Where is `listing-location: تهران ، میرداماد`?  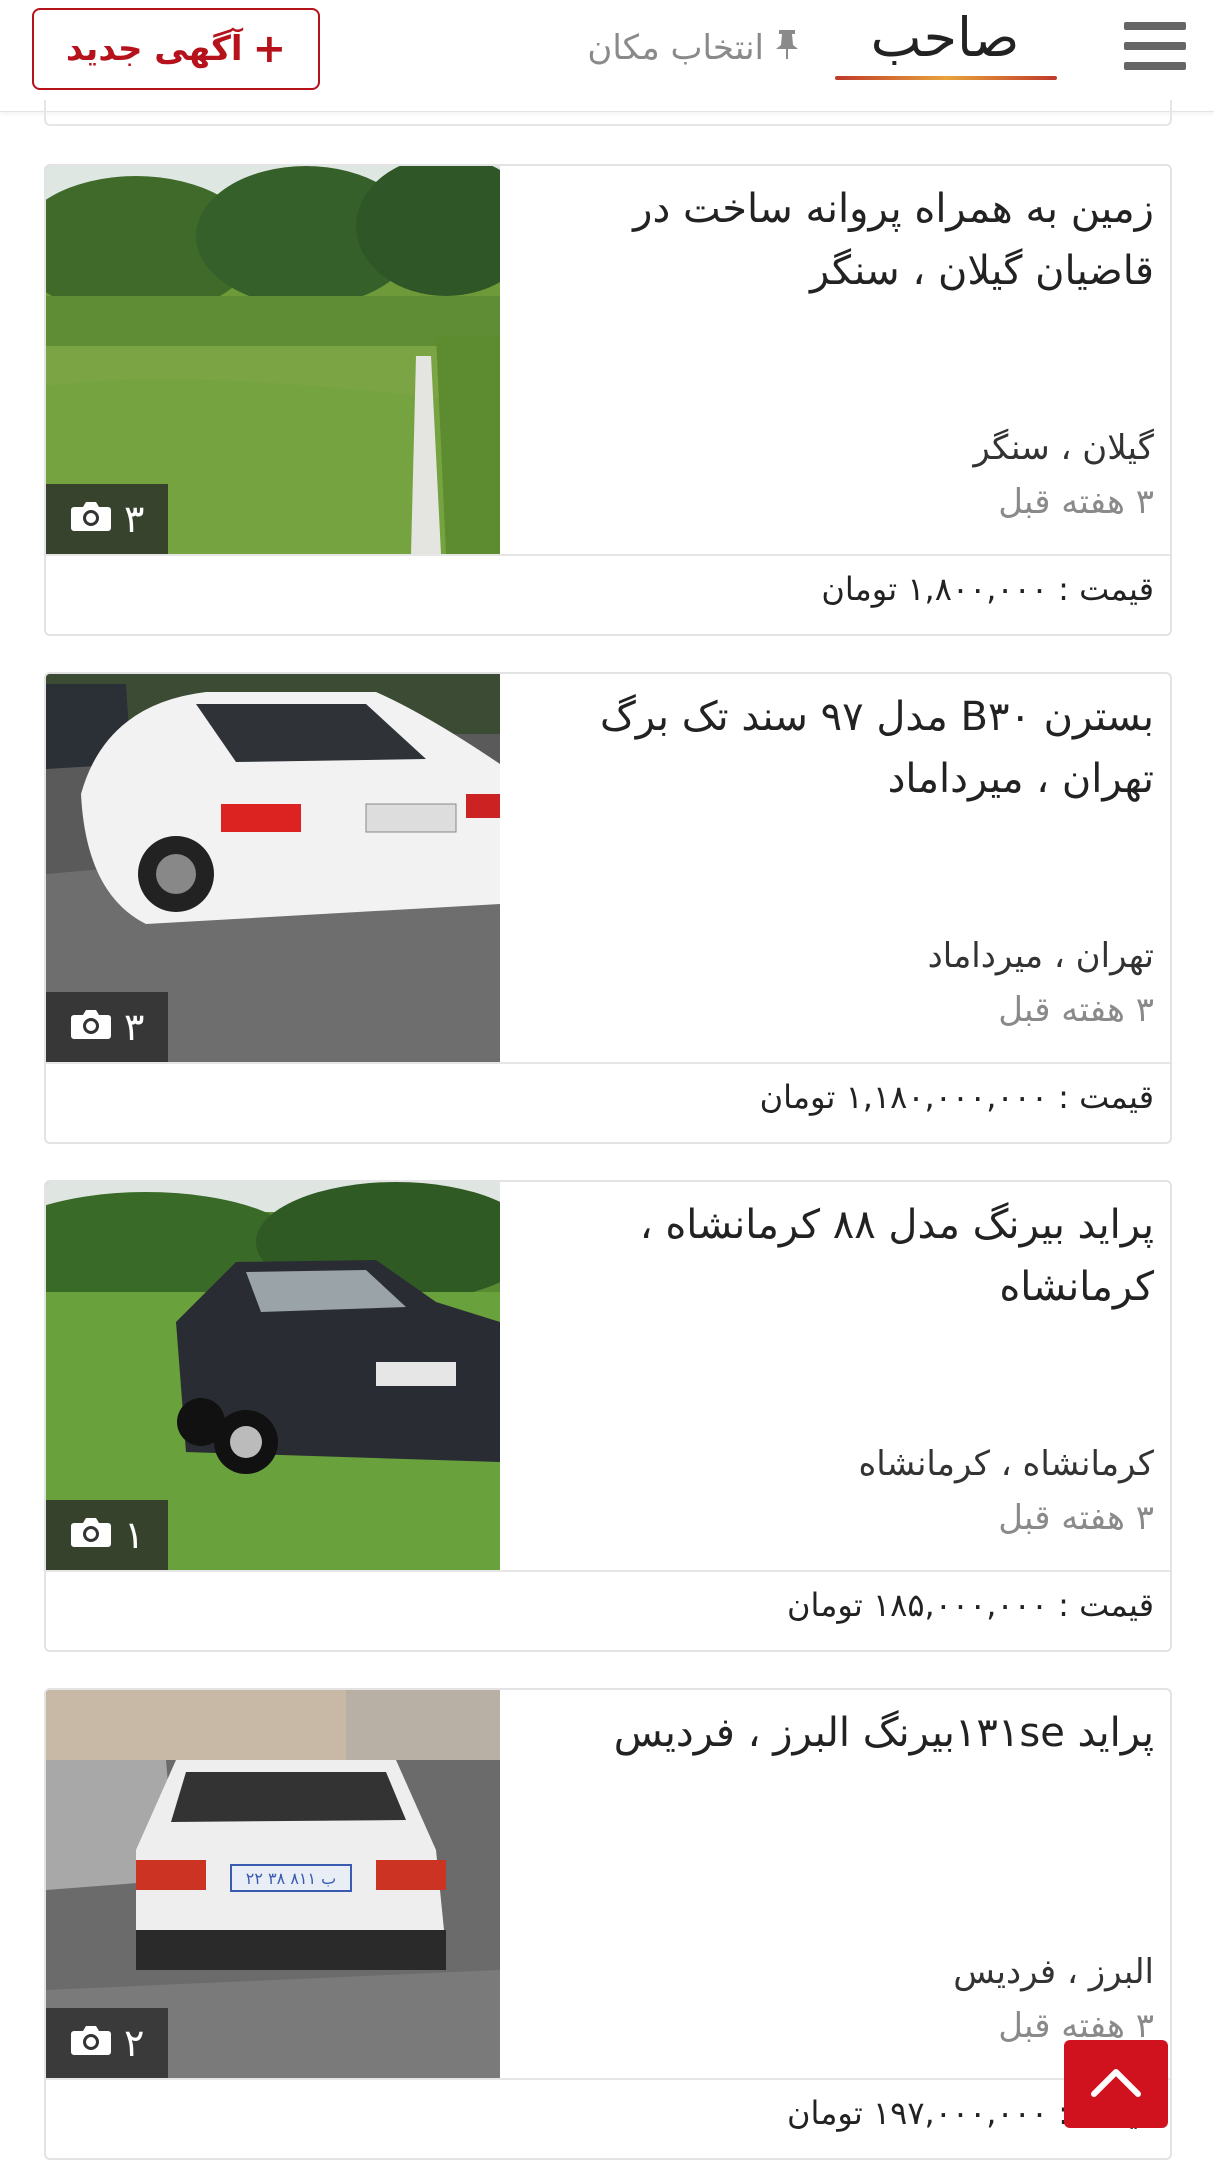
listing-location: تهران ، میرداماد is located at coordinates (1040, 956).